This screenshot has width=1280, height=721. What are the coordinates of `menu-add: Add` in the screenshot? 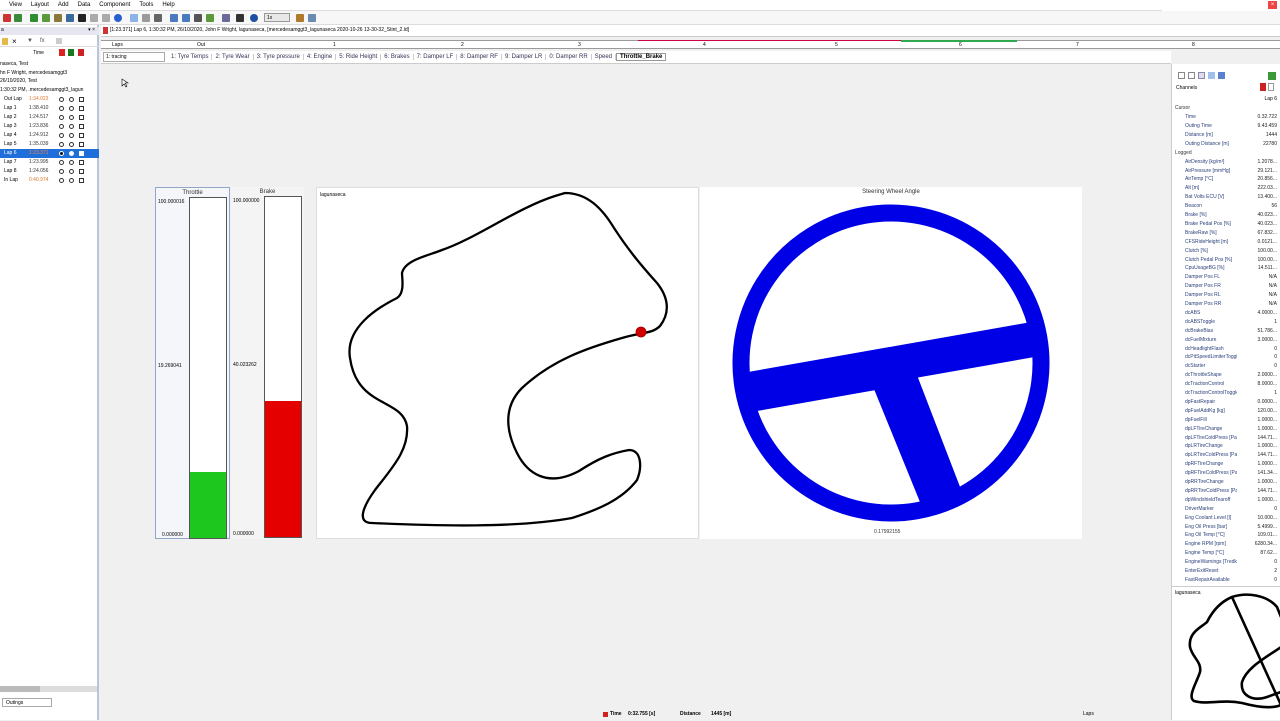 It's located at (63, 5).